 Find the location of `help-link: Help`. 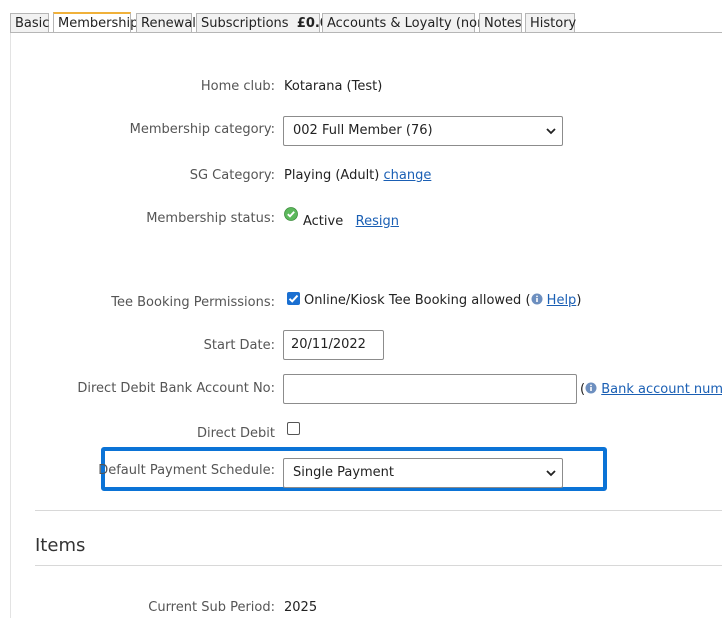

help-link: Help is located at coordinates (562, 300).